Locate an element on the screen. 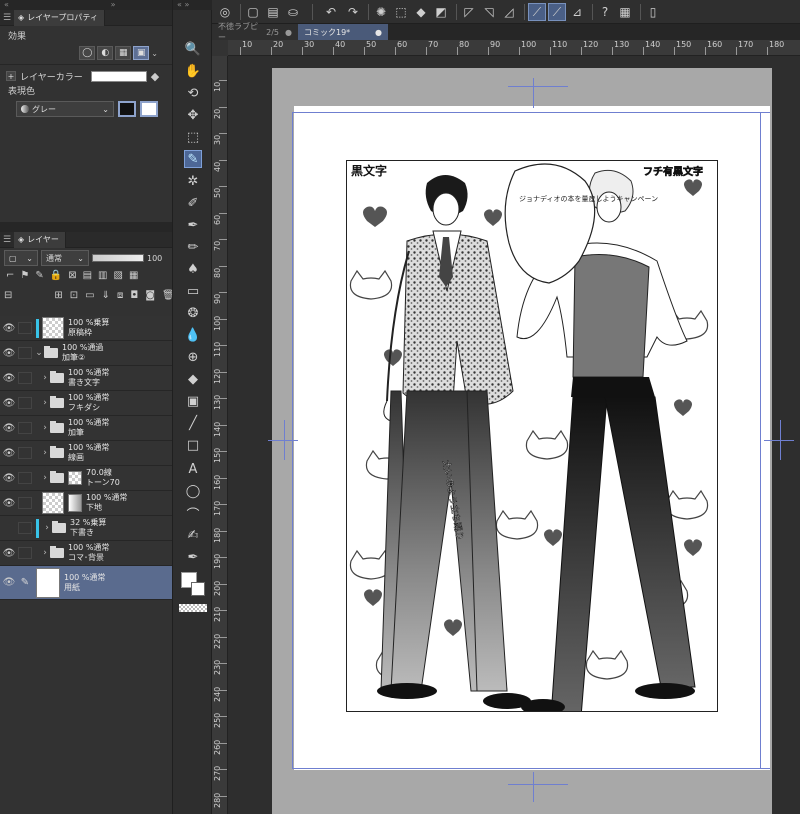 The height and width of the screenshot is (814, 800). frame-line-icon: ⌒ is located at coordinates (193, 513).